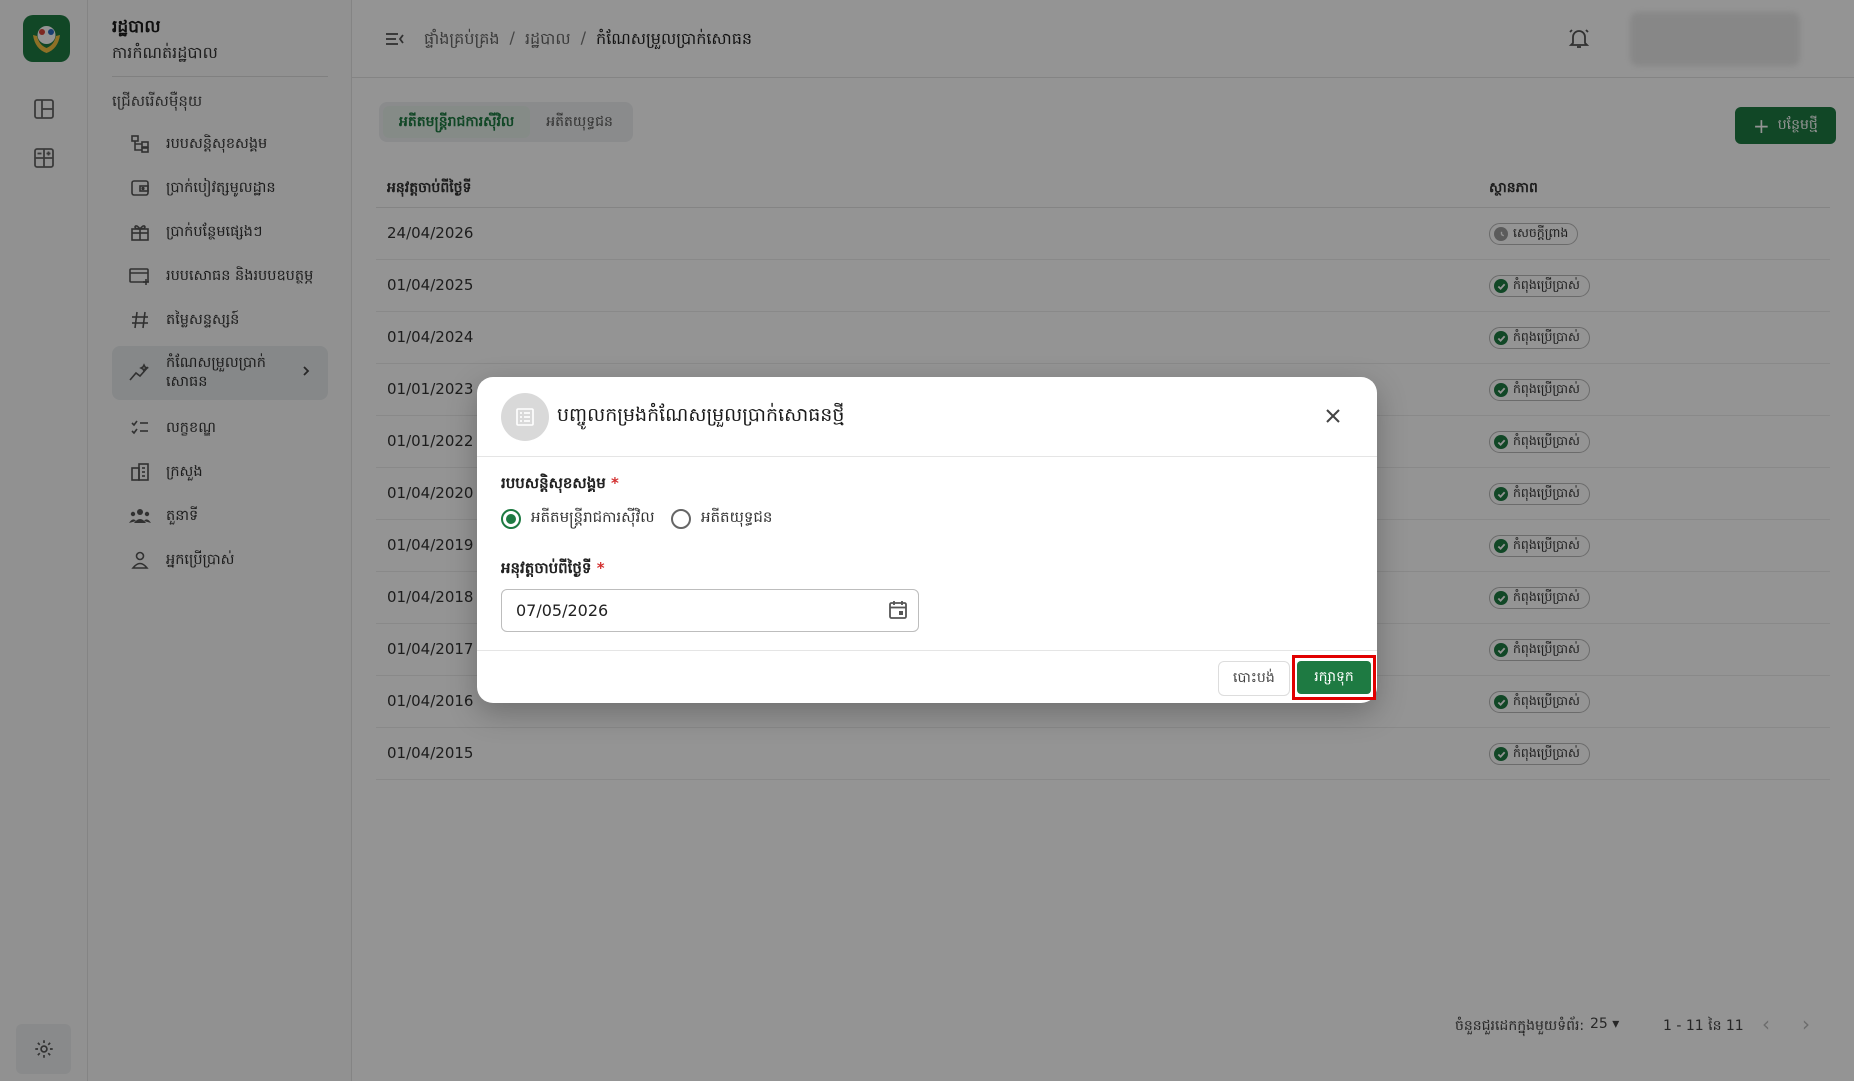 The width and height of the screenshot is (1854, 1081). Describe the element at coordinates (1333, 416) in the screenshot. I see `close-icon` at that location.